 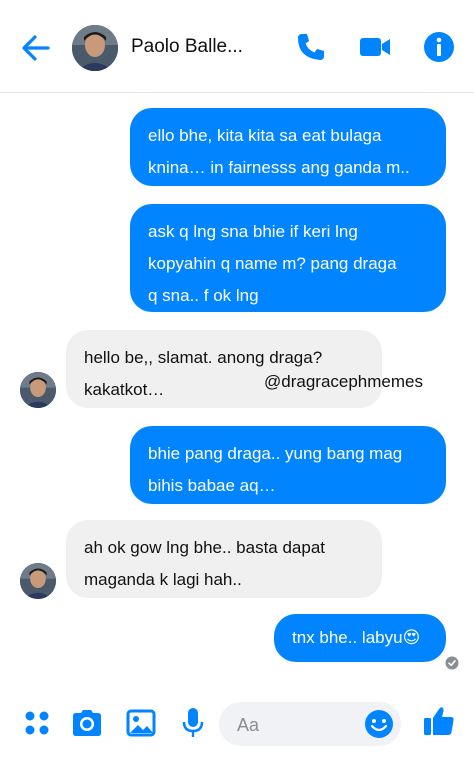 What do you see at coordinates (452, 663) in the screenshot?
I see `seen-check-icon` at bounding box center [452, 663].